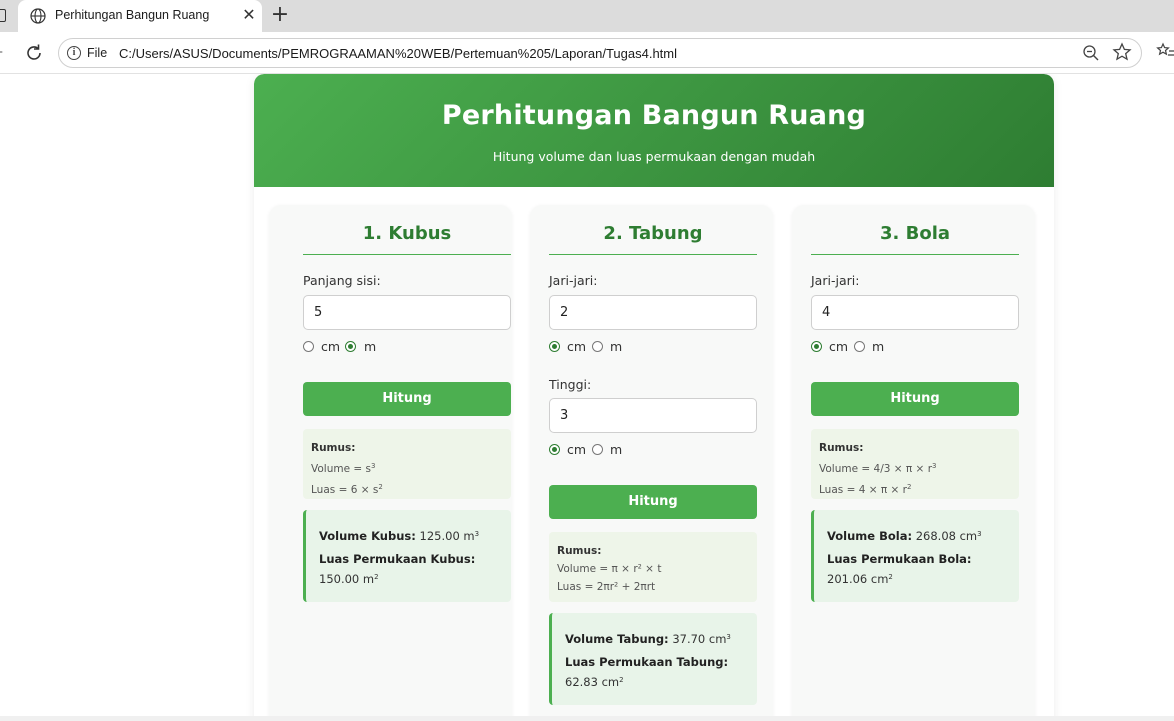  Describe the element at coordinates (74, 53) in the screenshot. I see `info-icon: i` at that location.